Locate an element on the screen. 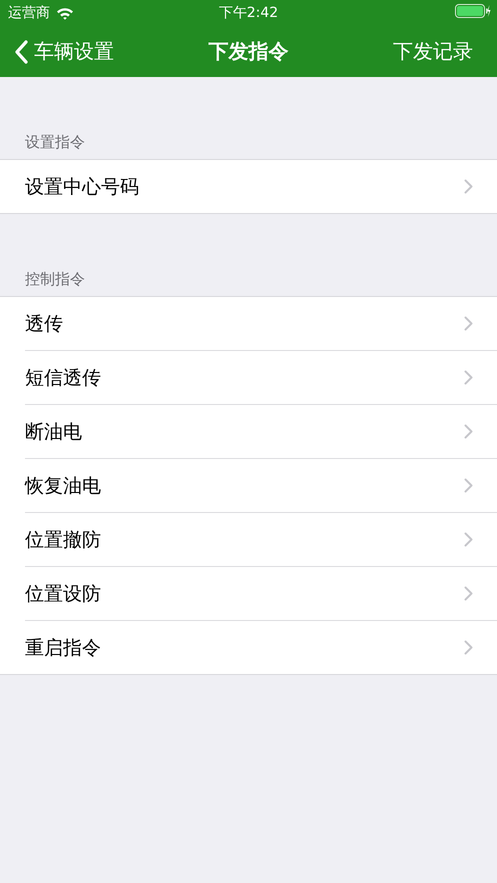  list-row: 设置中心号码 is located at coordinates (261, 186).